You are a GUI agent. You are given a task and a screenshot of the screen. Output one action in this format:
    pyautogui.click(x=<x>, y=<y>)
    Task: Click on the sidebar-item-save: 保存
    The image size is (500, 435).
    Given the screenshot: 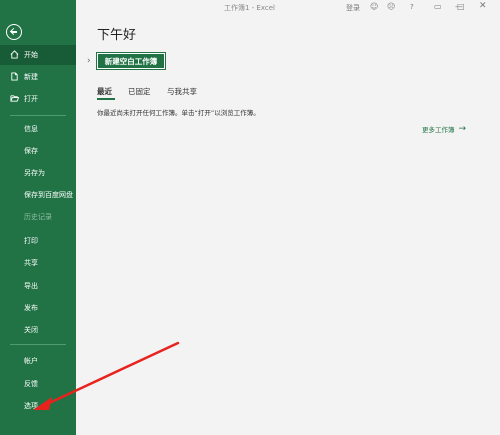 What is the action you would take?
    pyautogui.click(x=38, y=151)
    